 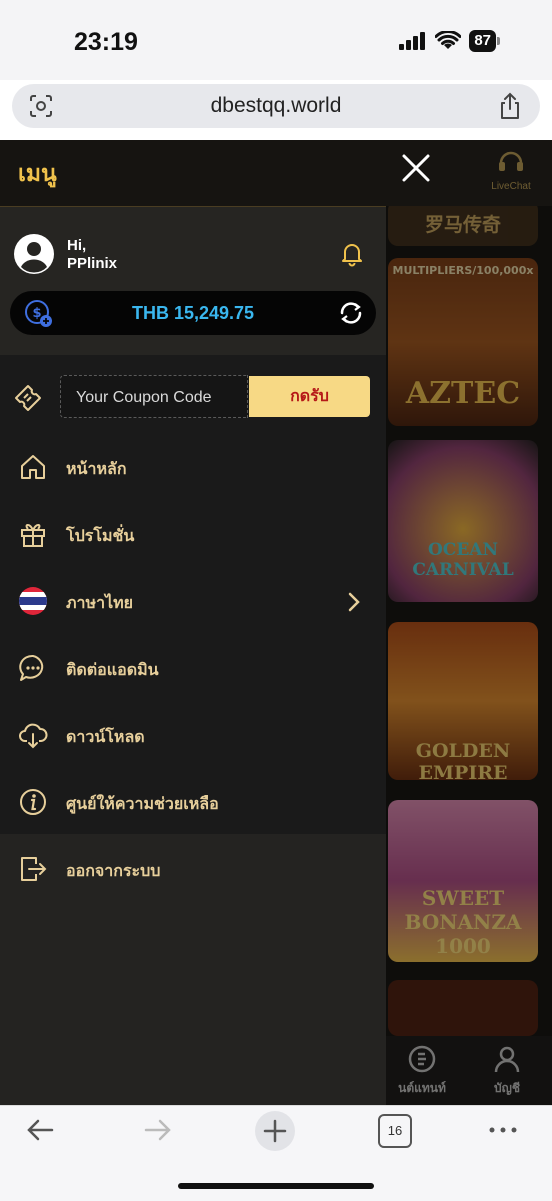 I want to click on user-greeting: Hi, PPlinix, so click(x=92, y=255).